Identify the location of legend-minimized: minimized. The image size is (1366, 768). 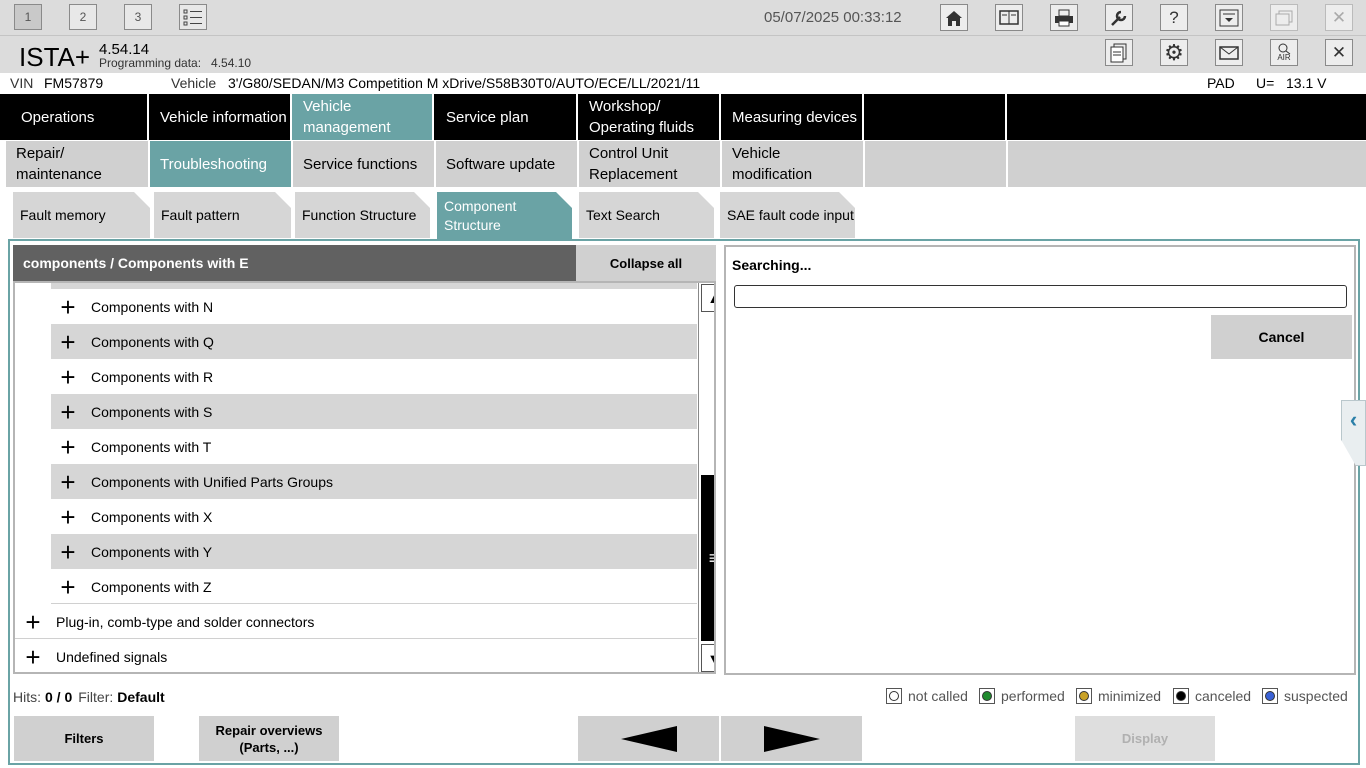
(1118, 696).